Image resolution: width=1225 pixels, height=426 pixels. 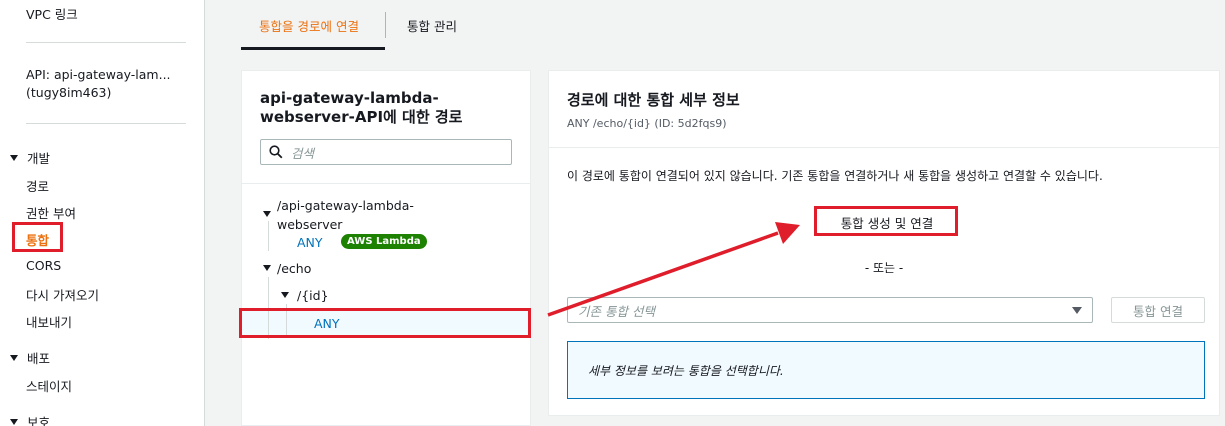 I want to click on dropdown-arrow-icon, so click(x=1077, y=310).